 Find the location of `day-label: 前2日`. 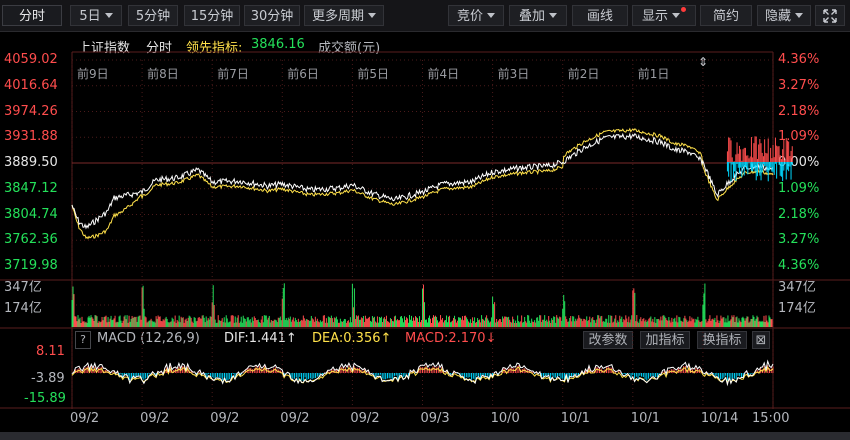

day-label: 前2日 is located at coordinates (584, 73).